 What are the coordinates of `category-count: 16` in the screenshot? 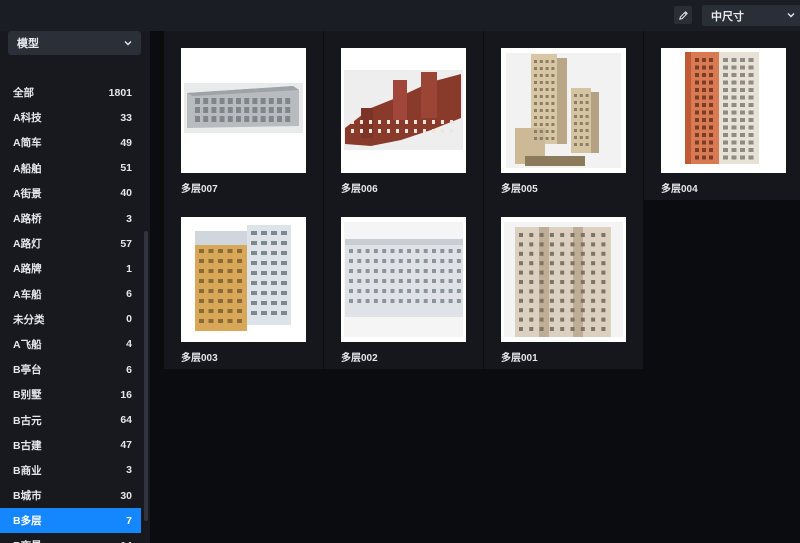 It's located at (126, 394).